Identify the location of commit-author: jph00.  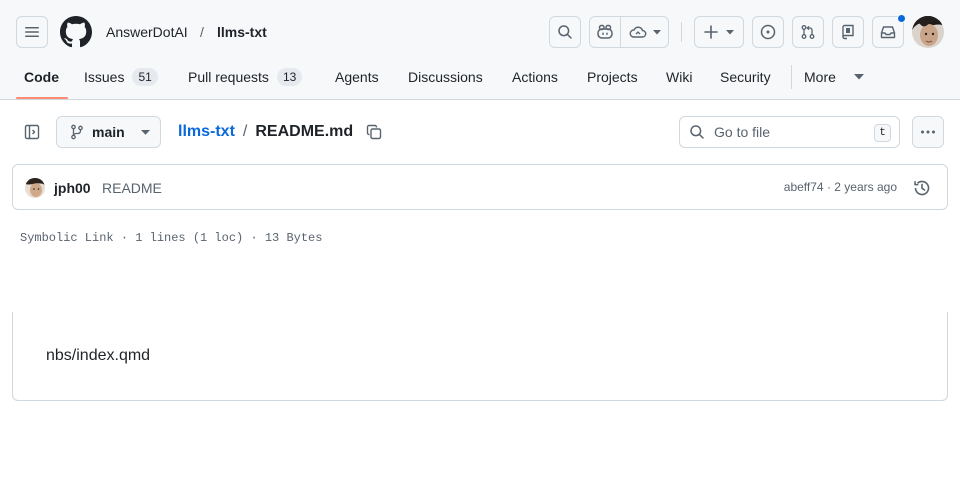
(72, 188).